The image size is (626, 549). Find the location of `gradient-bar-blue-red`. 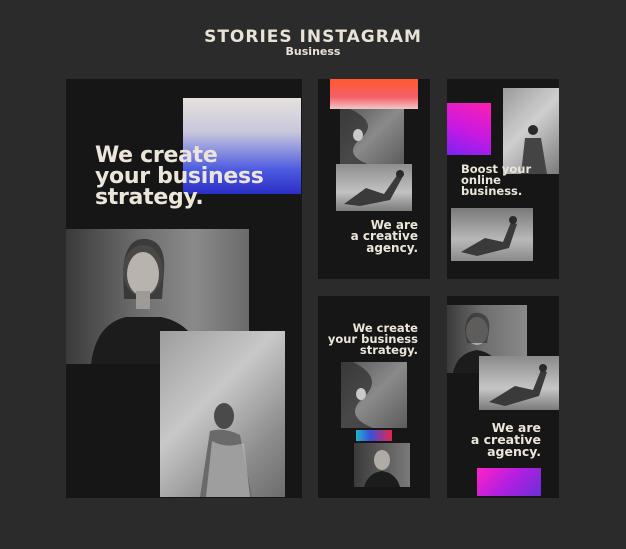

gradient-bar-blue-red is located at coordinates (374, 435).